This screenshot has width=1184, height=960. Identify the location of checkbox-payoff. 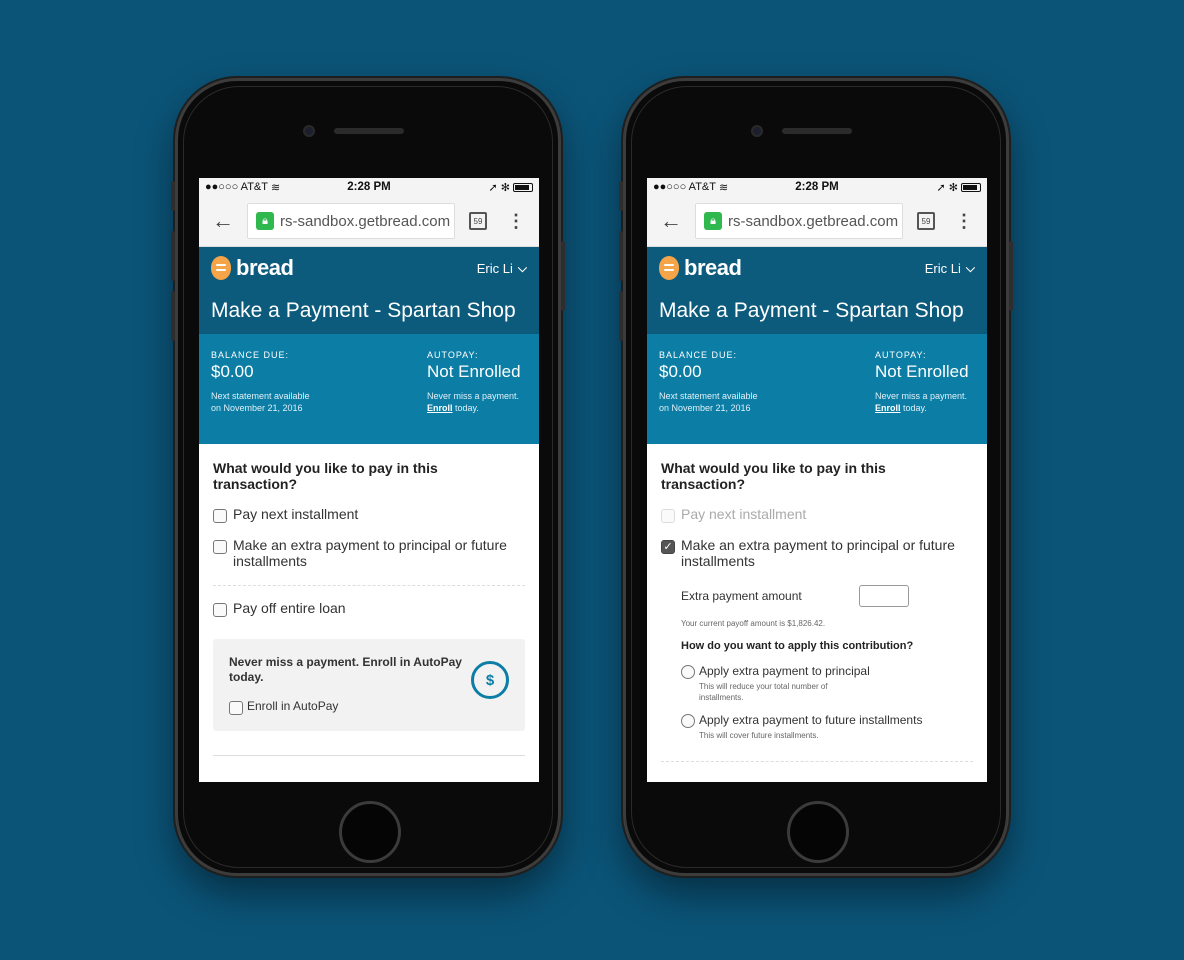
(220, 610).